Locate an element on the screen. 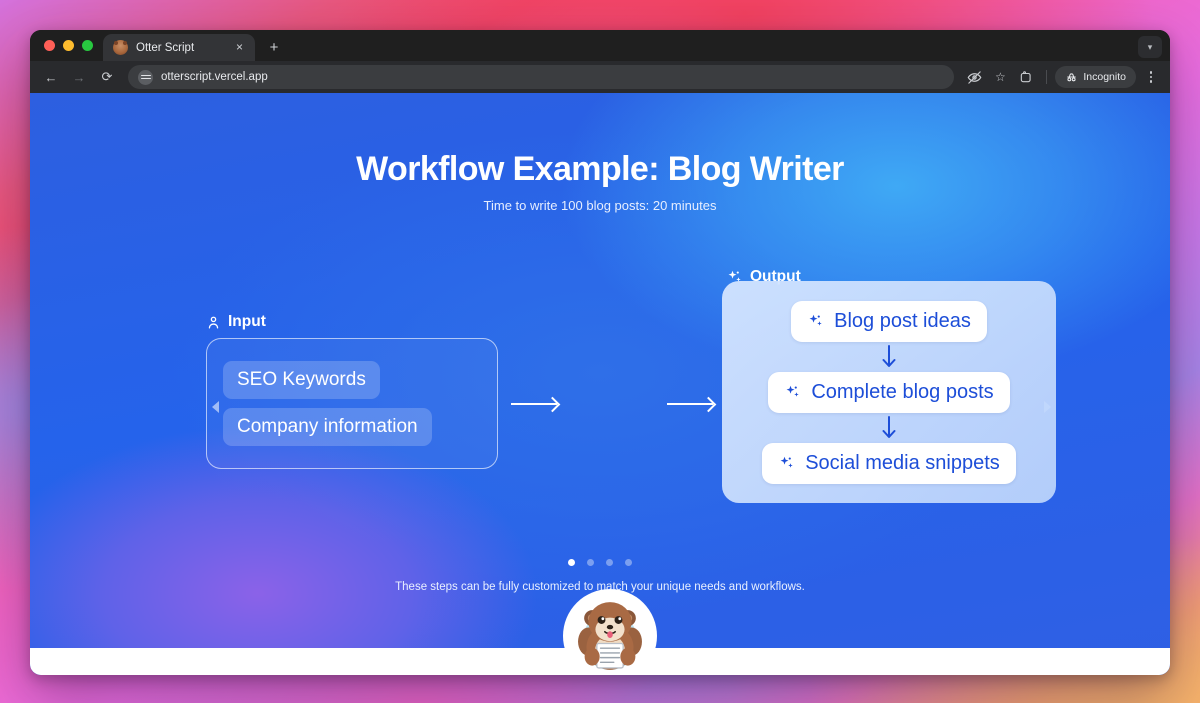  input-section-label: Input is located at coordinates (236, 322).